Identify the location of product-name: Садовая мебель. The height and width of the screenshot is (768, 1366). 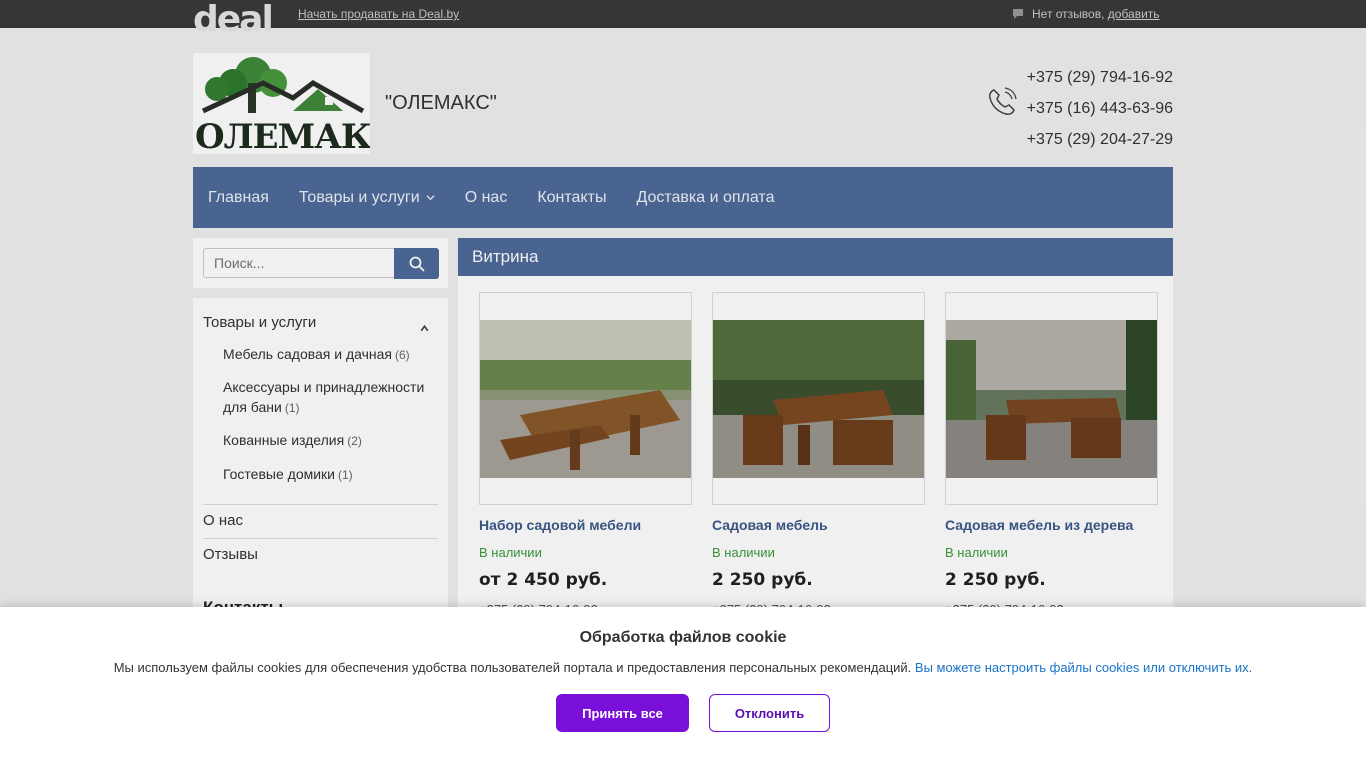
(818, 525).